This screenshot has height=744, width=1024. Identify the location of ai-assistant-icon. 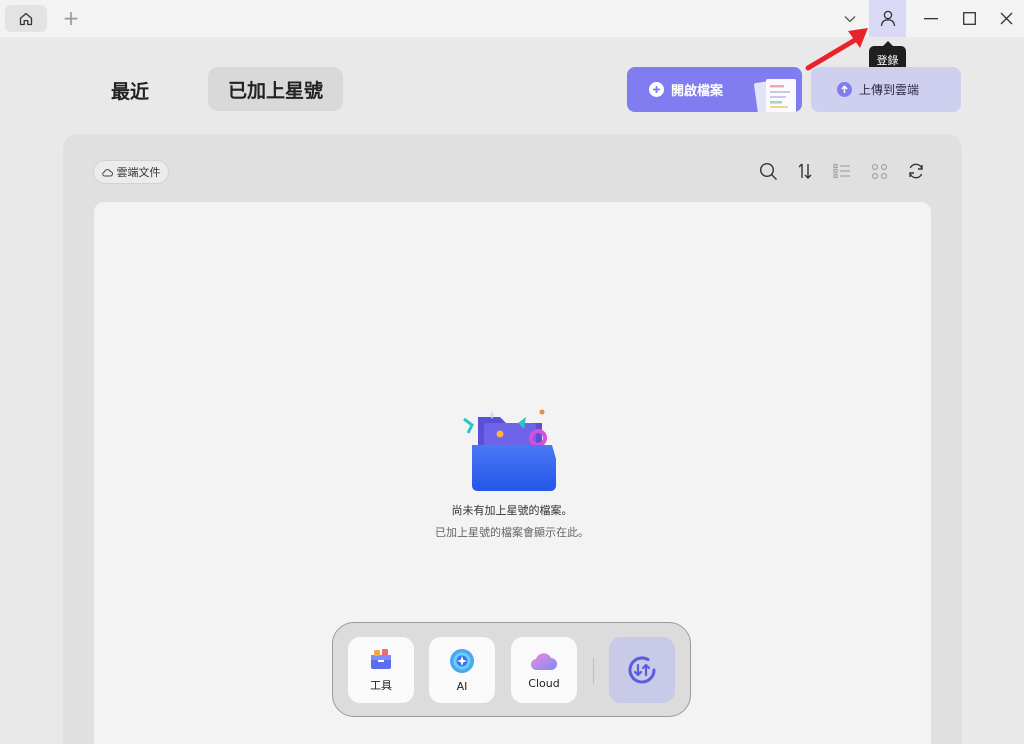
(462, 660).